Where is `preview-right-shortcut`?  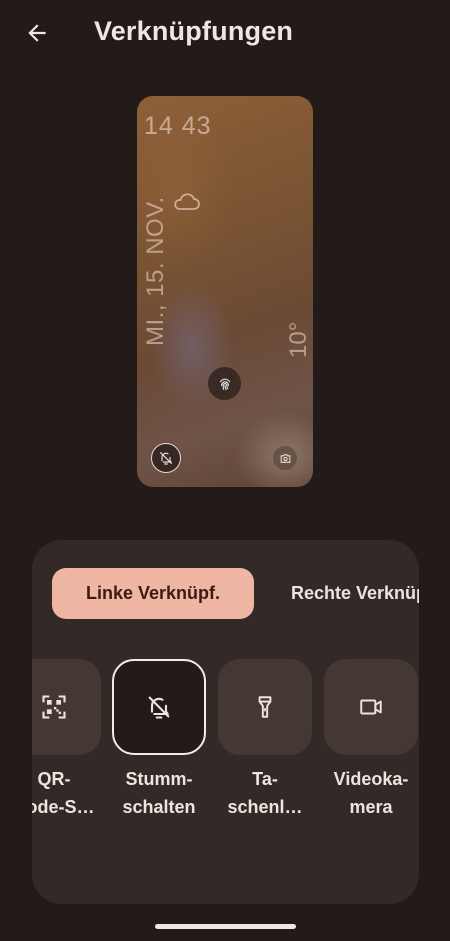 preview-right-shortcut is located at coordinates (285, 458).